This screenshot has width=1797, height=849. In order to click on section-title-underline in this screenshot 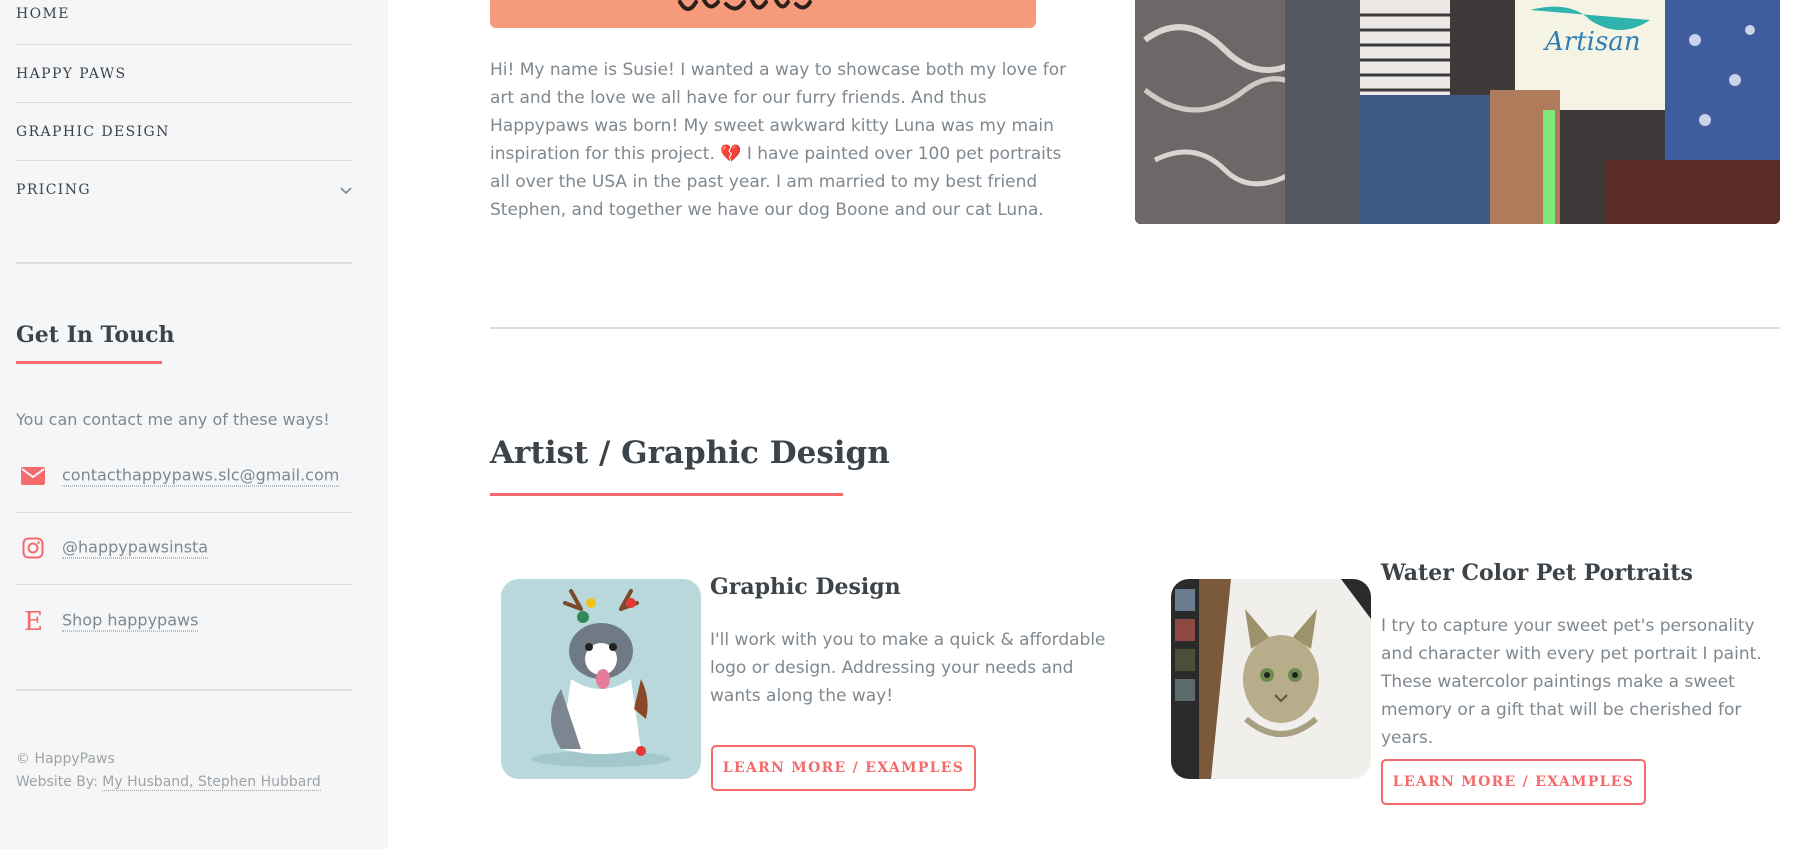, I will do `click(666, 494)`.